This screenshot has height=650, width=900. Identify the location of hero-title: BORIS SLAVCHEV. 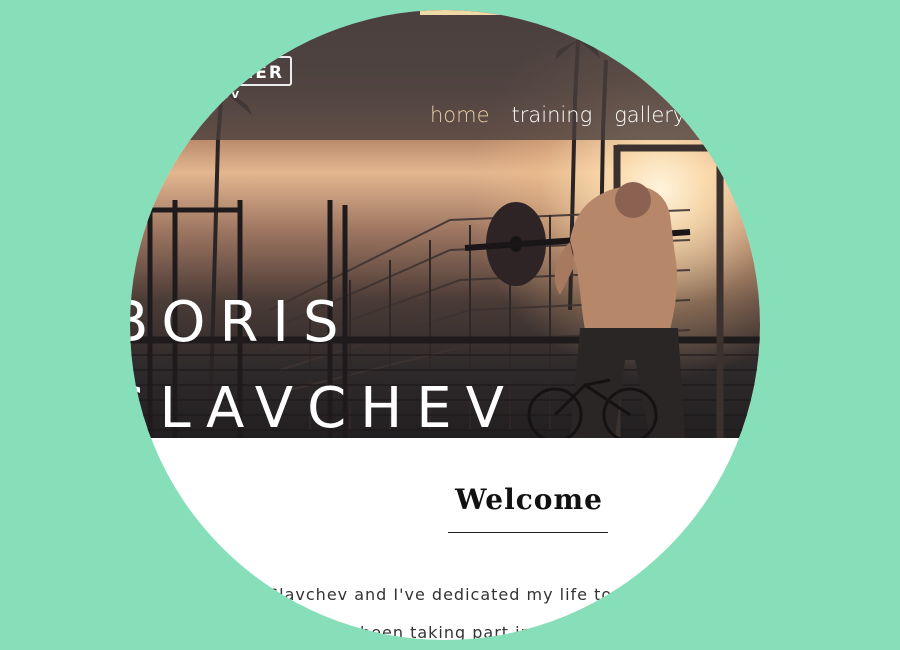
(324, 366).